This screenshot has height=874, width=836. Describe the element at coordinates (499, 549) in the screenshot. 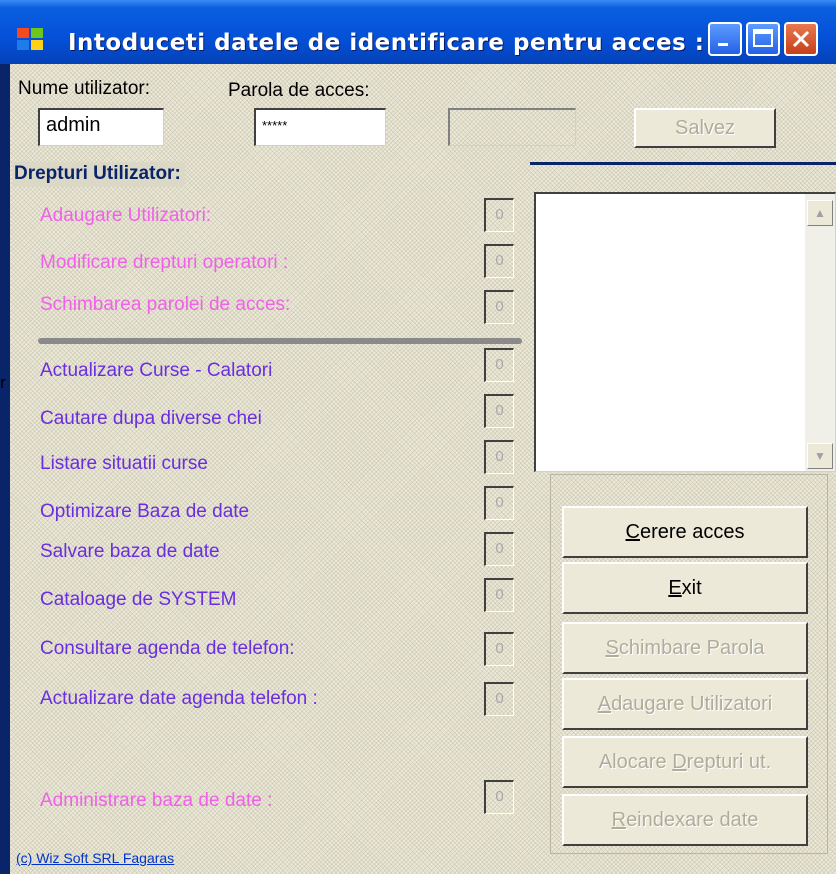

I see `perm-value-backup-db: 0` at that location.